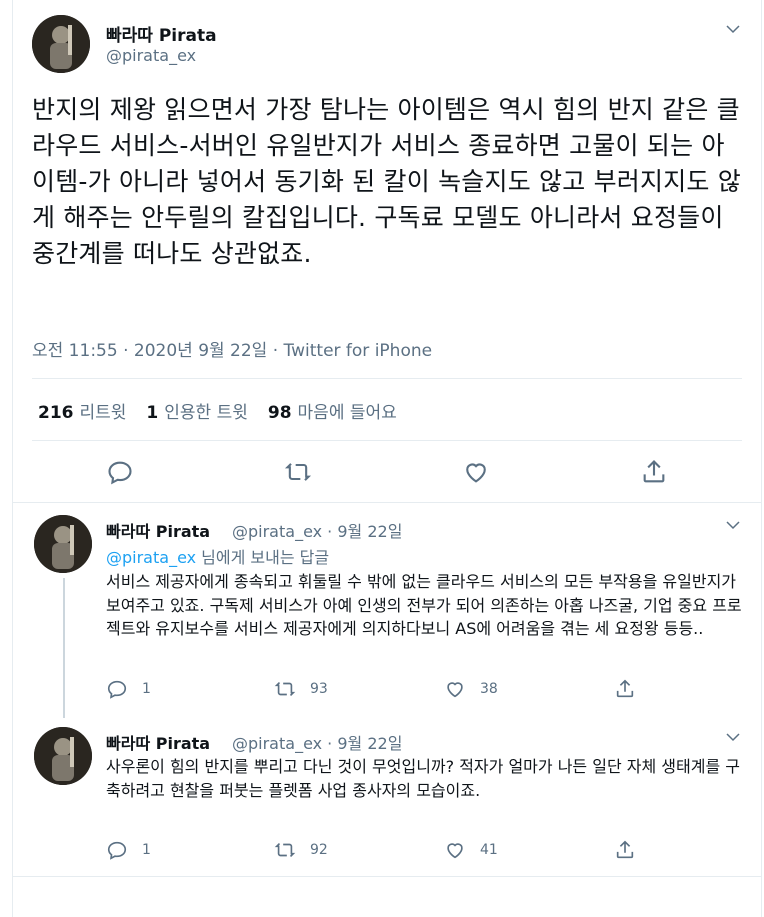 This screenshot has height=917, width=764. Describe the element at coordinates (161, 33) in the screenshot. I see `author-display-name: 빠라따 Pirata` at that location.